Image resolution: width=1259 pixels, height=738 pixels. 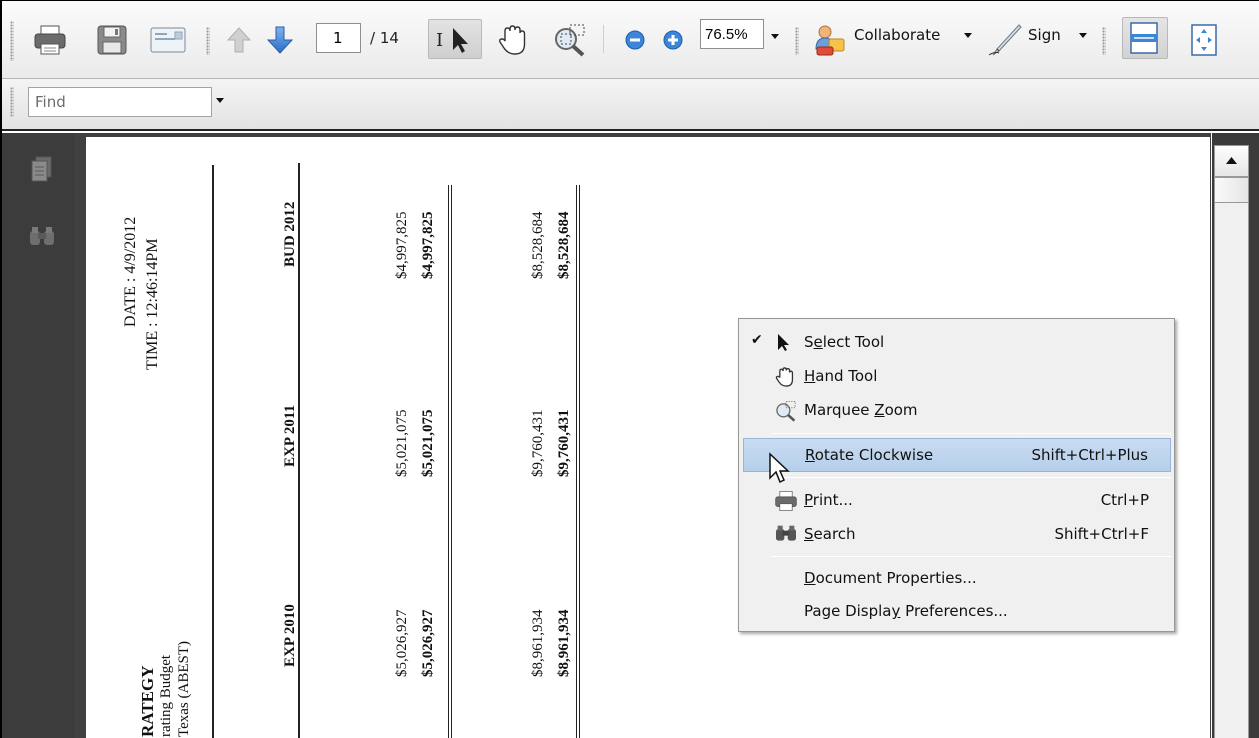 What do you see at coordinates (428, 245) in the screenshot?
I see `doc-value-total: $4,997,825` at bounding box center [428, 245].